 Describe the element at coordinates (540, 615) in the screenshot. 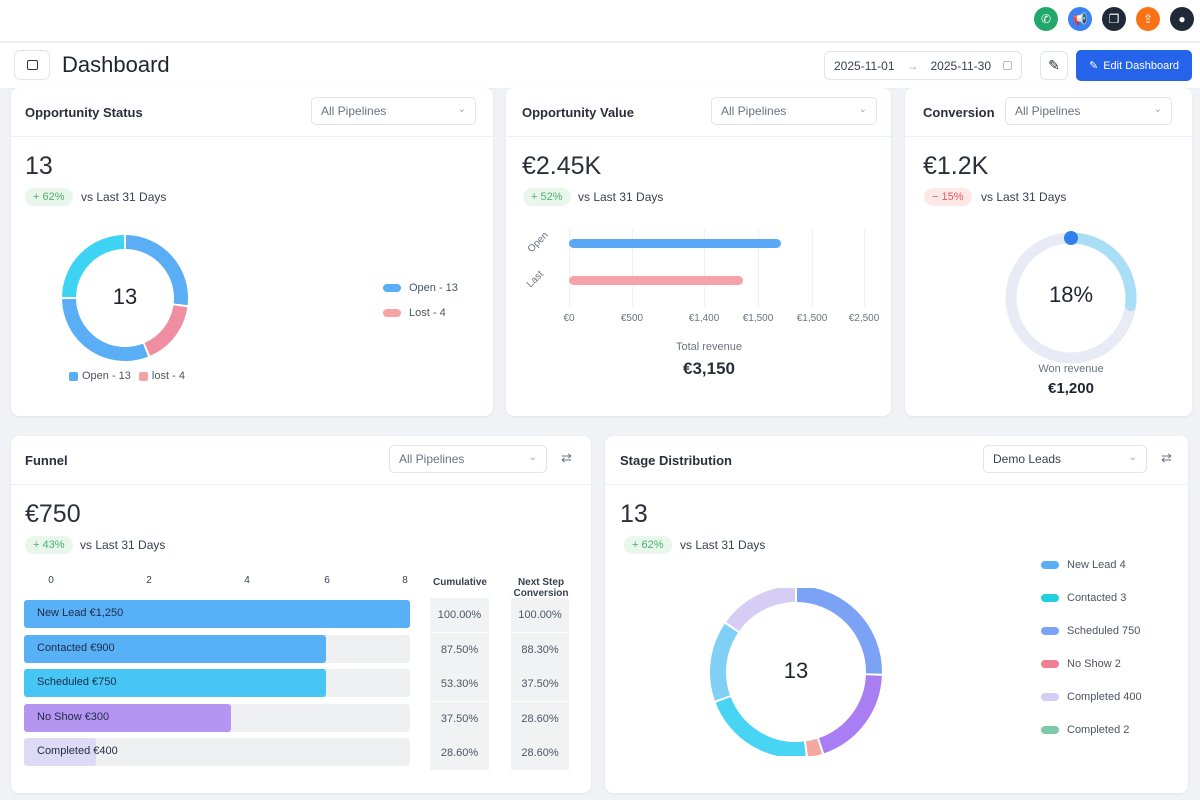

I see `next-step-cell: 100.00%` at that location.